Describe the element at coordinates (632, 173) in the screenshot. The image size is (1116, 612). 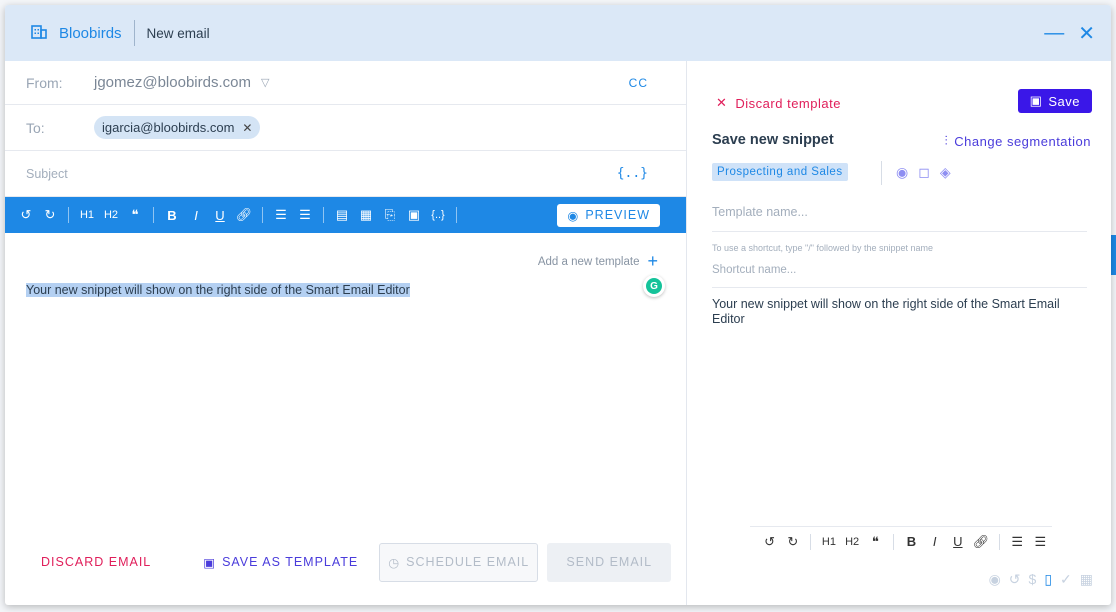
I see `variables-icon: {..}` at that location.